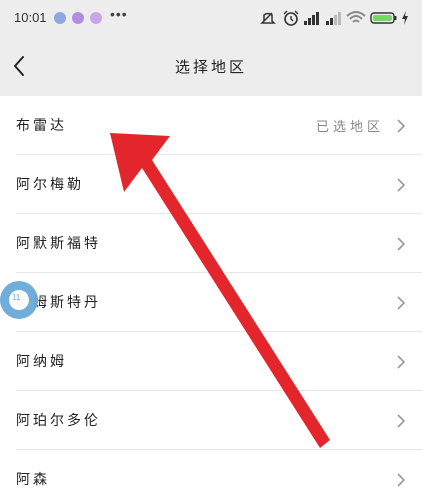 This screenshot has width=422, height=496. What do you see at coordinates (356, 17) in the screenshot?
I see `wifi-icon` at bounding box center [356, 17].